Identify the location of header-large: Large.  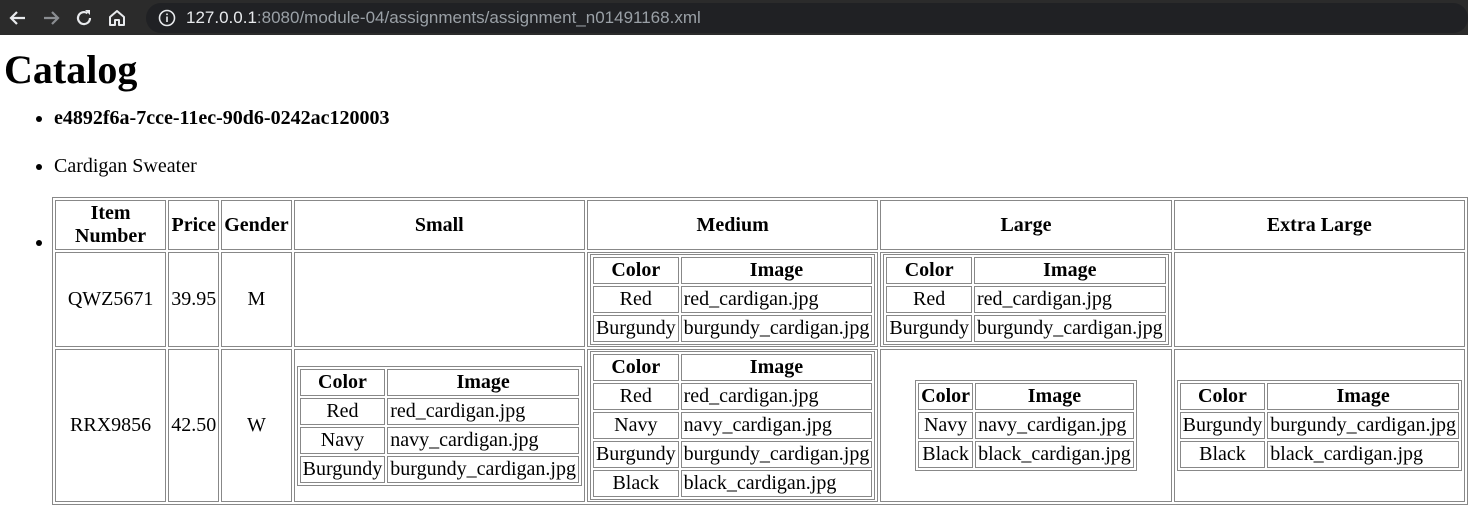
(1026, 225).